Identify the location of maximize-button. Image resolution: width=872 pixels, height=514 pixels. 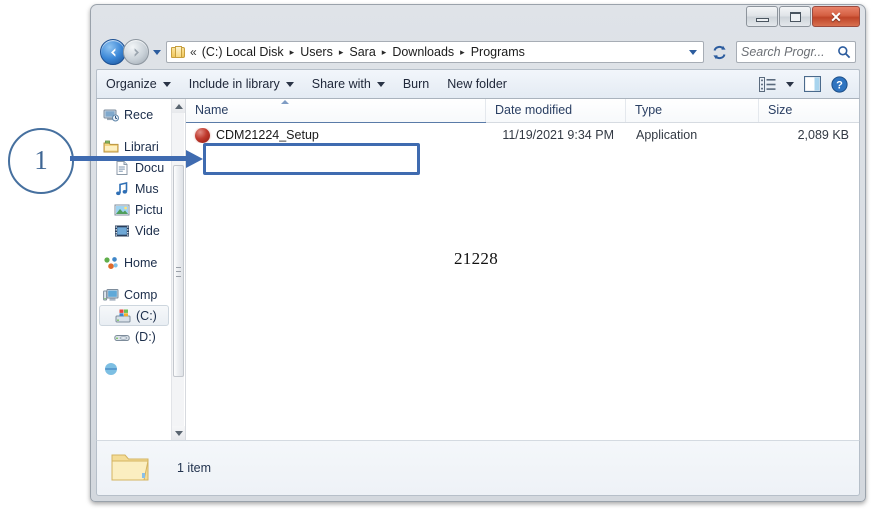
(795, 16).